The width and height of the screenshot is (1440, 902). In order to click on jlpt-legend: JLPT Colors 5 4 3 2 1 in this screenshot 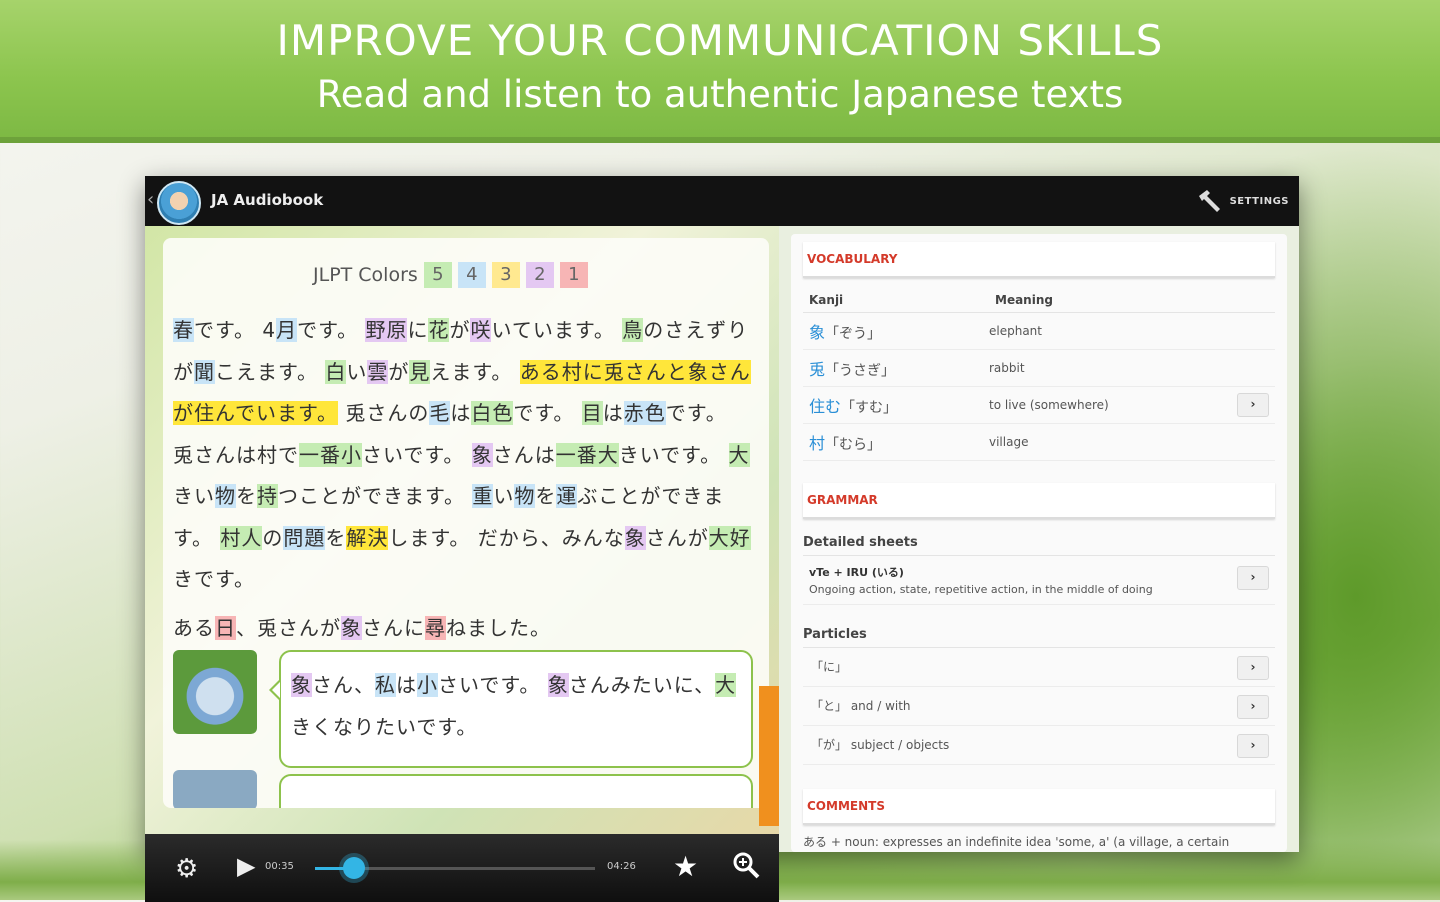, I will do `click(450, 275)`.